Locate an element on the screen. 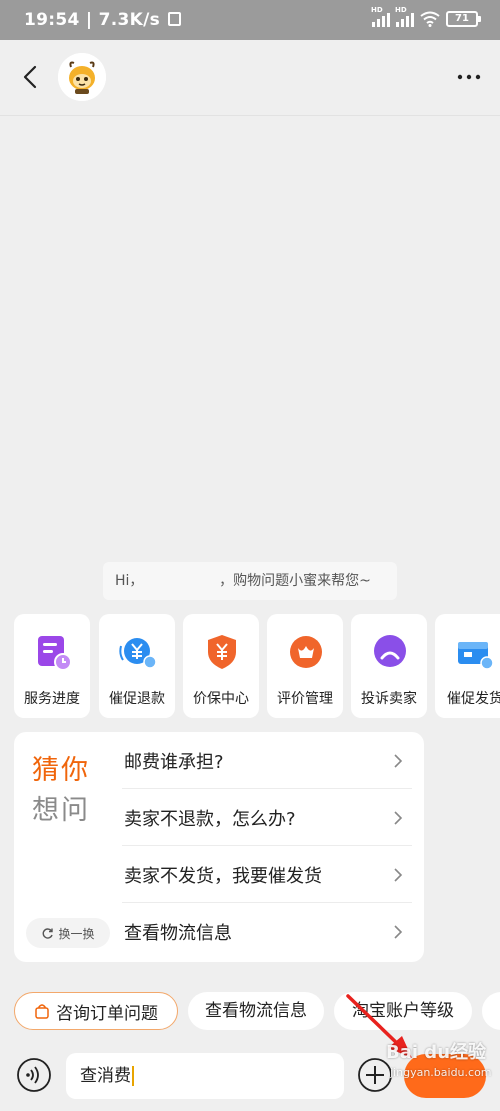 The height and width of the screenshot is (1111, 500). suggestion-chips: 咨询订单问题 查看物流信息 淘宝账户等级 is located at coordinates (250, 1011).